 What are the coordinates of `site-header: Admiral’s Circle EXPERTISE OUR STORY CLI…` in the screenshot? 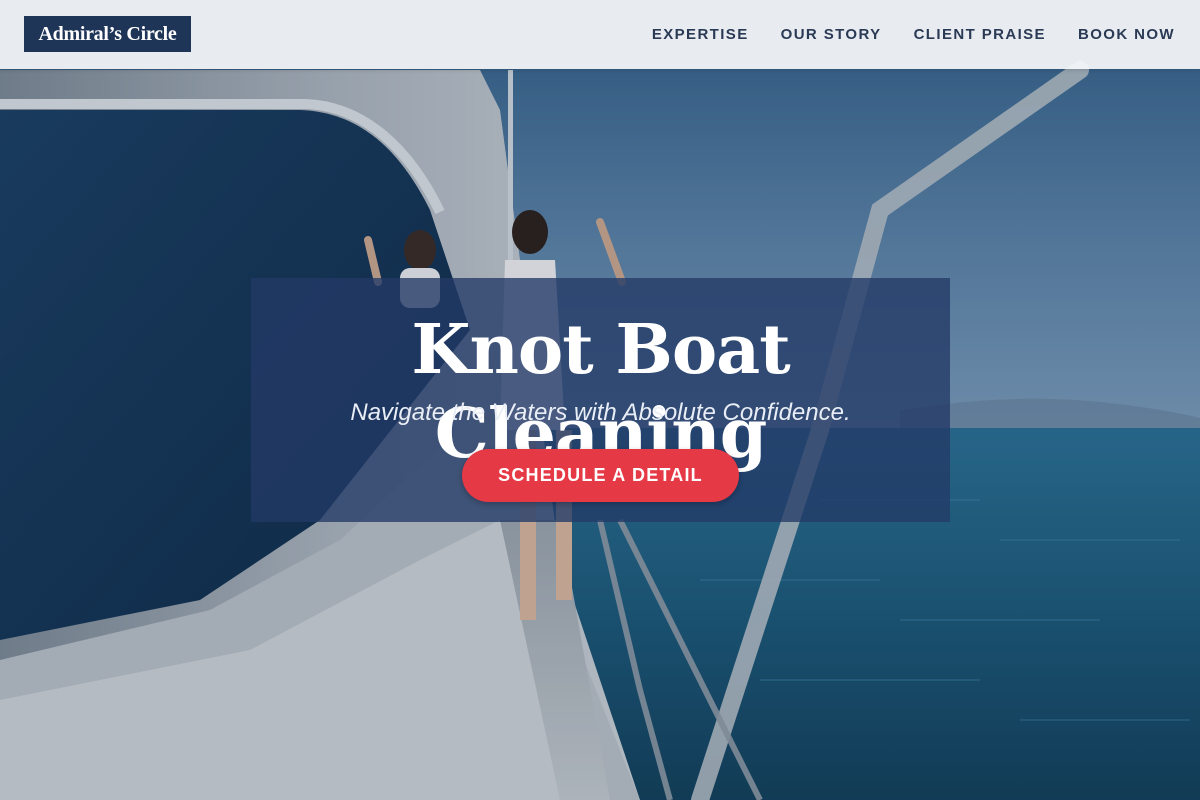 It's located at (600, 34).